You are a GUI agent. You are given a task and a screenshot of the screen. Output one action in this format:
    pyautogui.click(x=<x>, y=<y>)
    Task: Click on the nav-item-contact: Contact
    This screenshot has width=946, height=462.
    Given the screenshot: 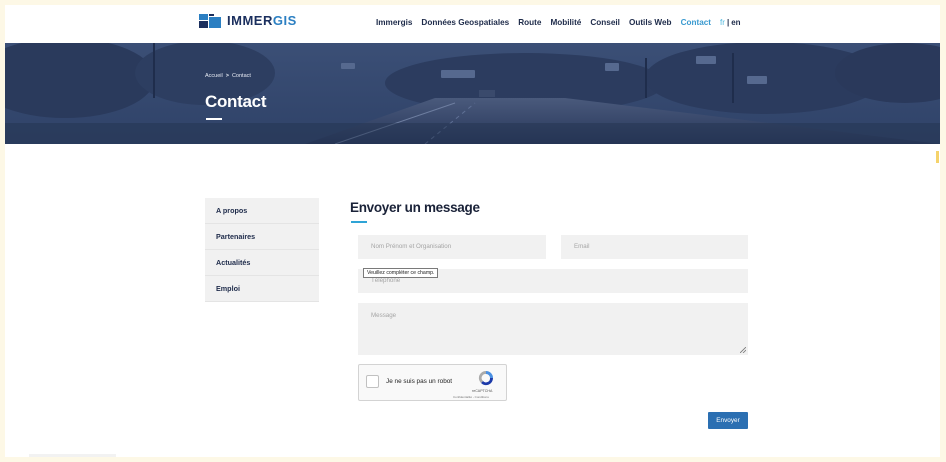 What is the action you would take?
    pyautogui.click(x=696, y=22)
    